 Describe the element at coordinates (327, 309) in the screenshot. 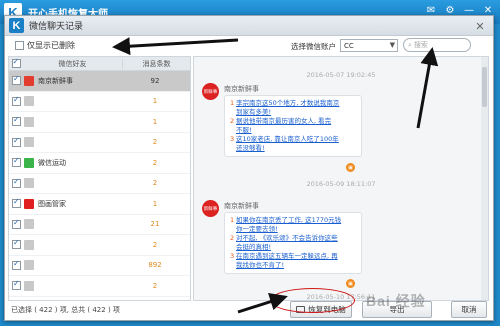

I see `restore-label: 恢复到电脑` at that location.